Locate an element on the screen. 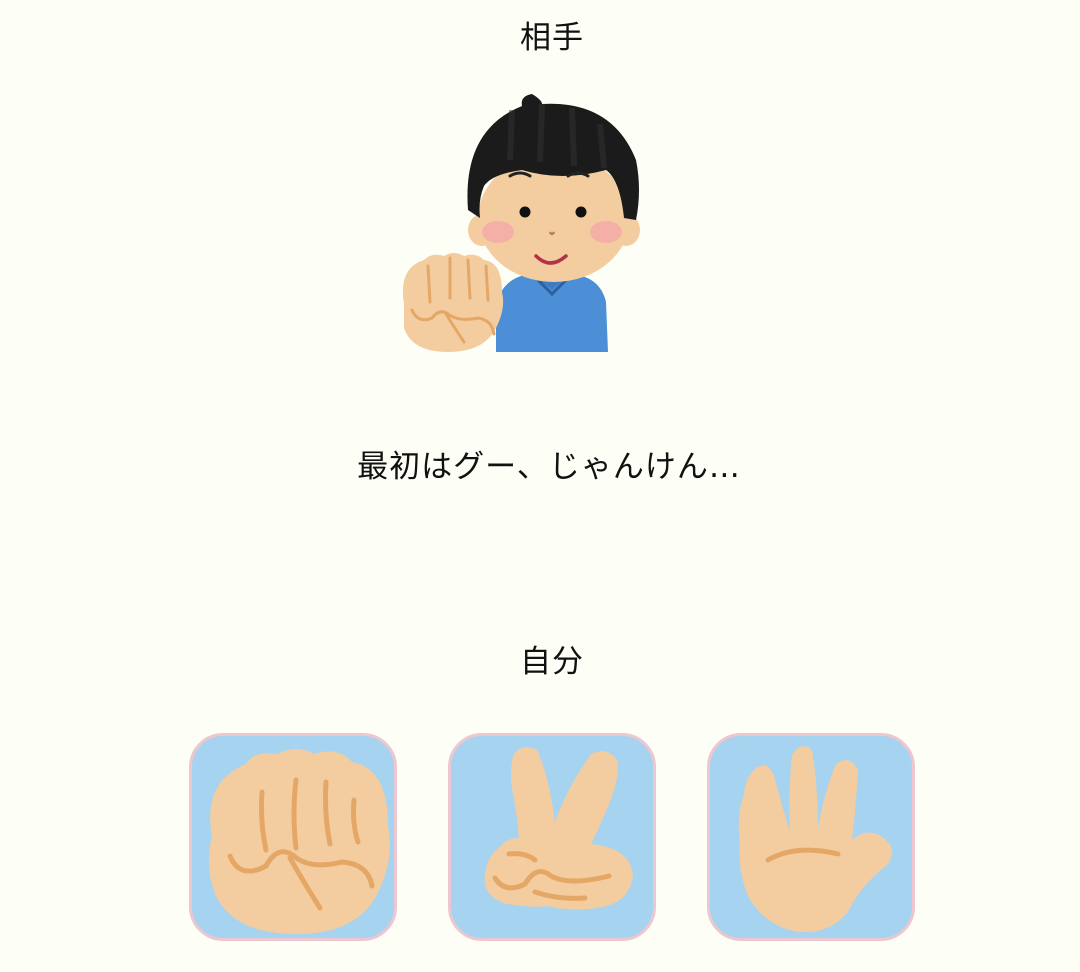 This screenshot has height=972, width=1080. boy-showing-rock-icon is located at coordinates (521, 223).